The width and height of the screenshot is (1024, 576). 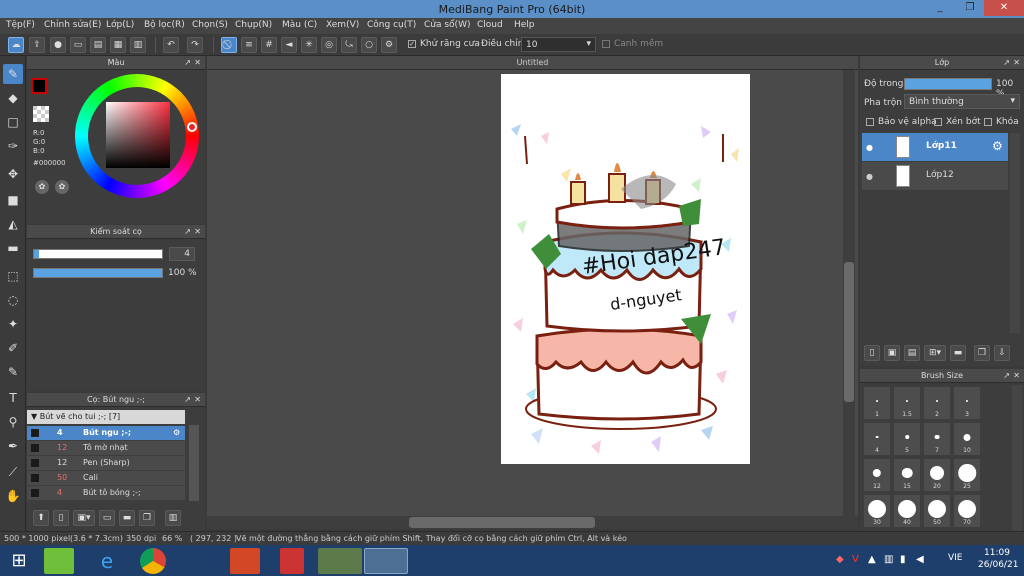 I want to click on layer-scrollbar, so click(x=1015, y=233).